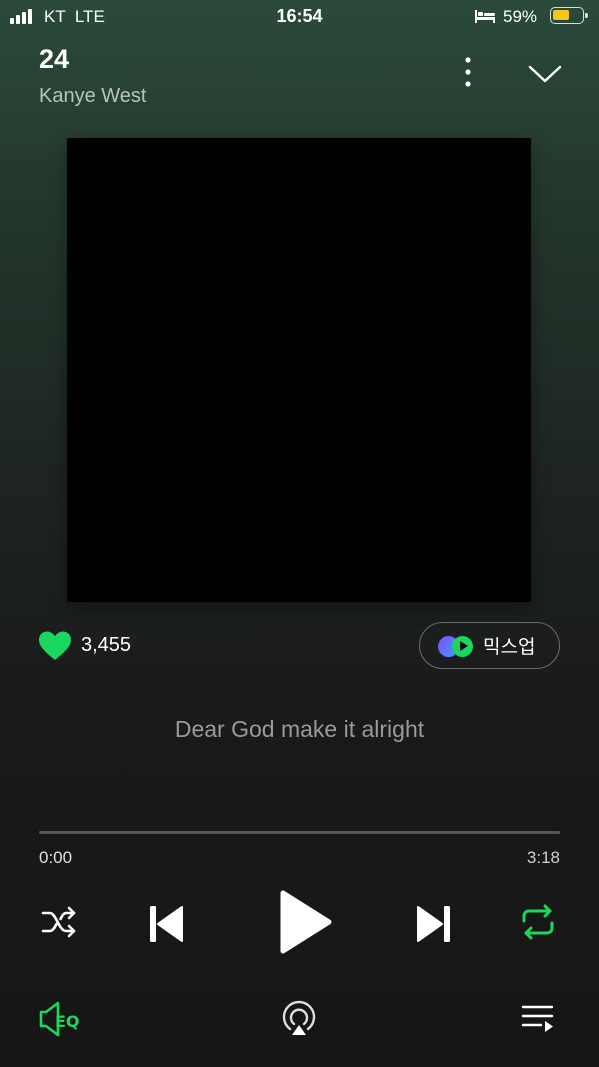 This screenshot has height=1067, width=599. What do you see at coordinates (106, 645) in the screenshot?
I see `like-count: 3,455` at bounding box center [106, 645].